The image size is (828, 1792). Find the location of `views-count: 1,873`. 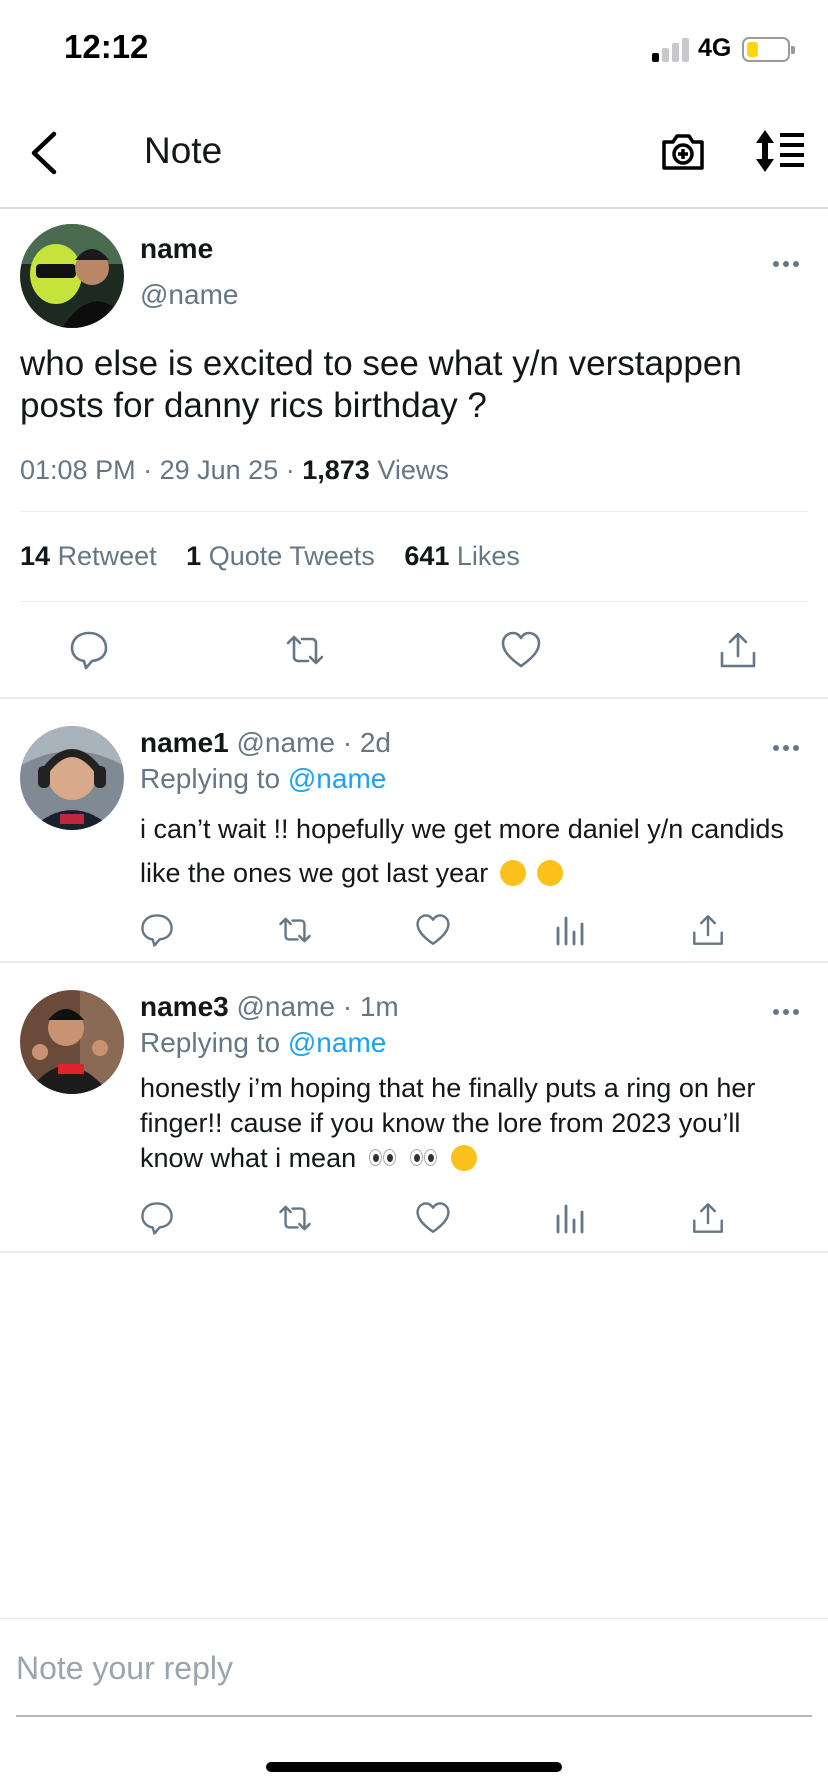

views-count: 1,873 is located at coordinates (336, 470).